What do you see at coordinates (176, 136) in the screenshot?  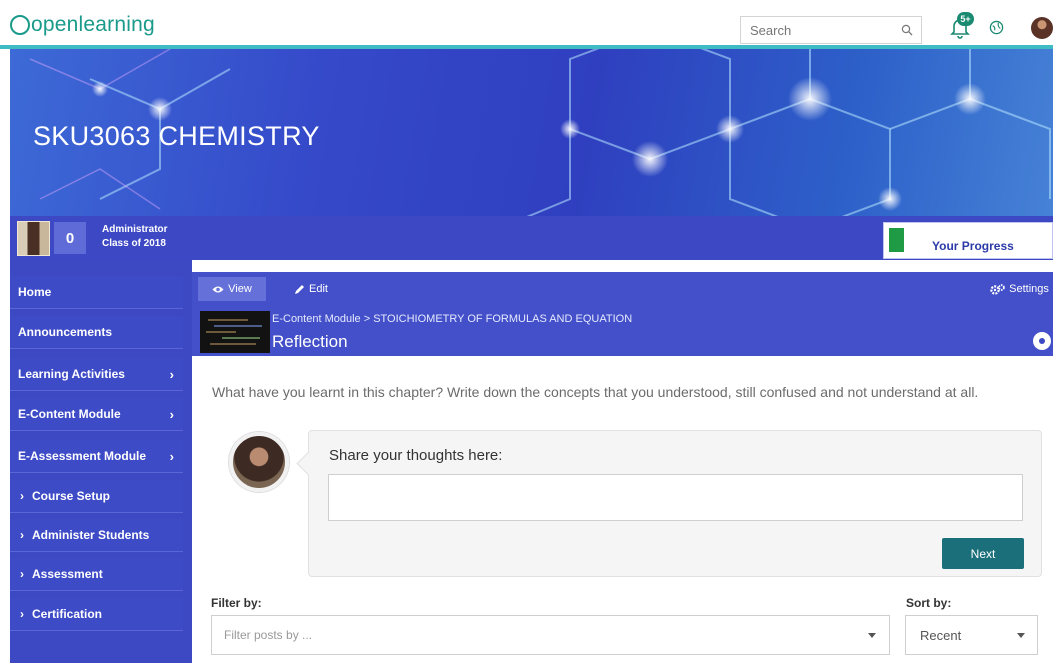 I see `course-title: SKU3063 CHEMISTRY` at bounding box center [176, 136].